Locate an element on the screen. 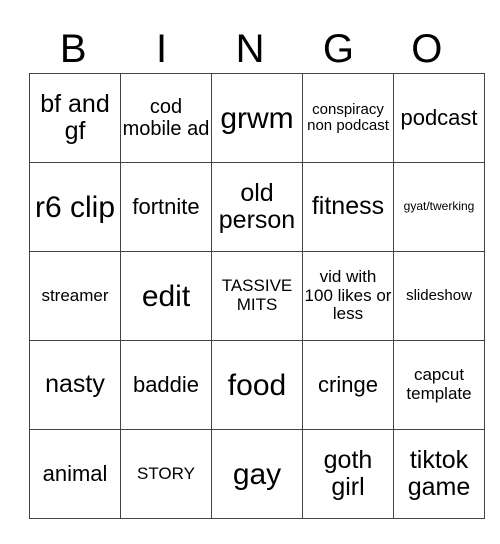  bingo-cell: TASSIVE MITS is located at coordinates (257, 296).